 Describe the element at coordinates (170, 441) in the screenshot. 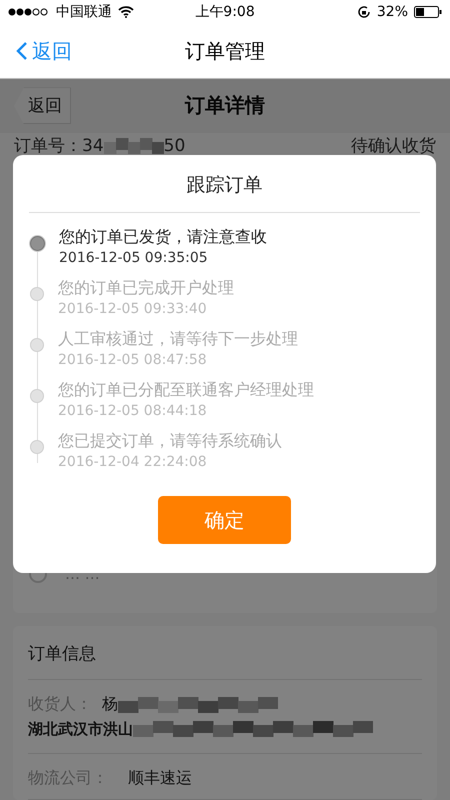

I see `event-text: 您已提交订单，请等待系统确认` at that location.